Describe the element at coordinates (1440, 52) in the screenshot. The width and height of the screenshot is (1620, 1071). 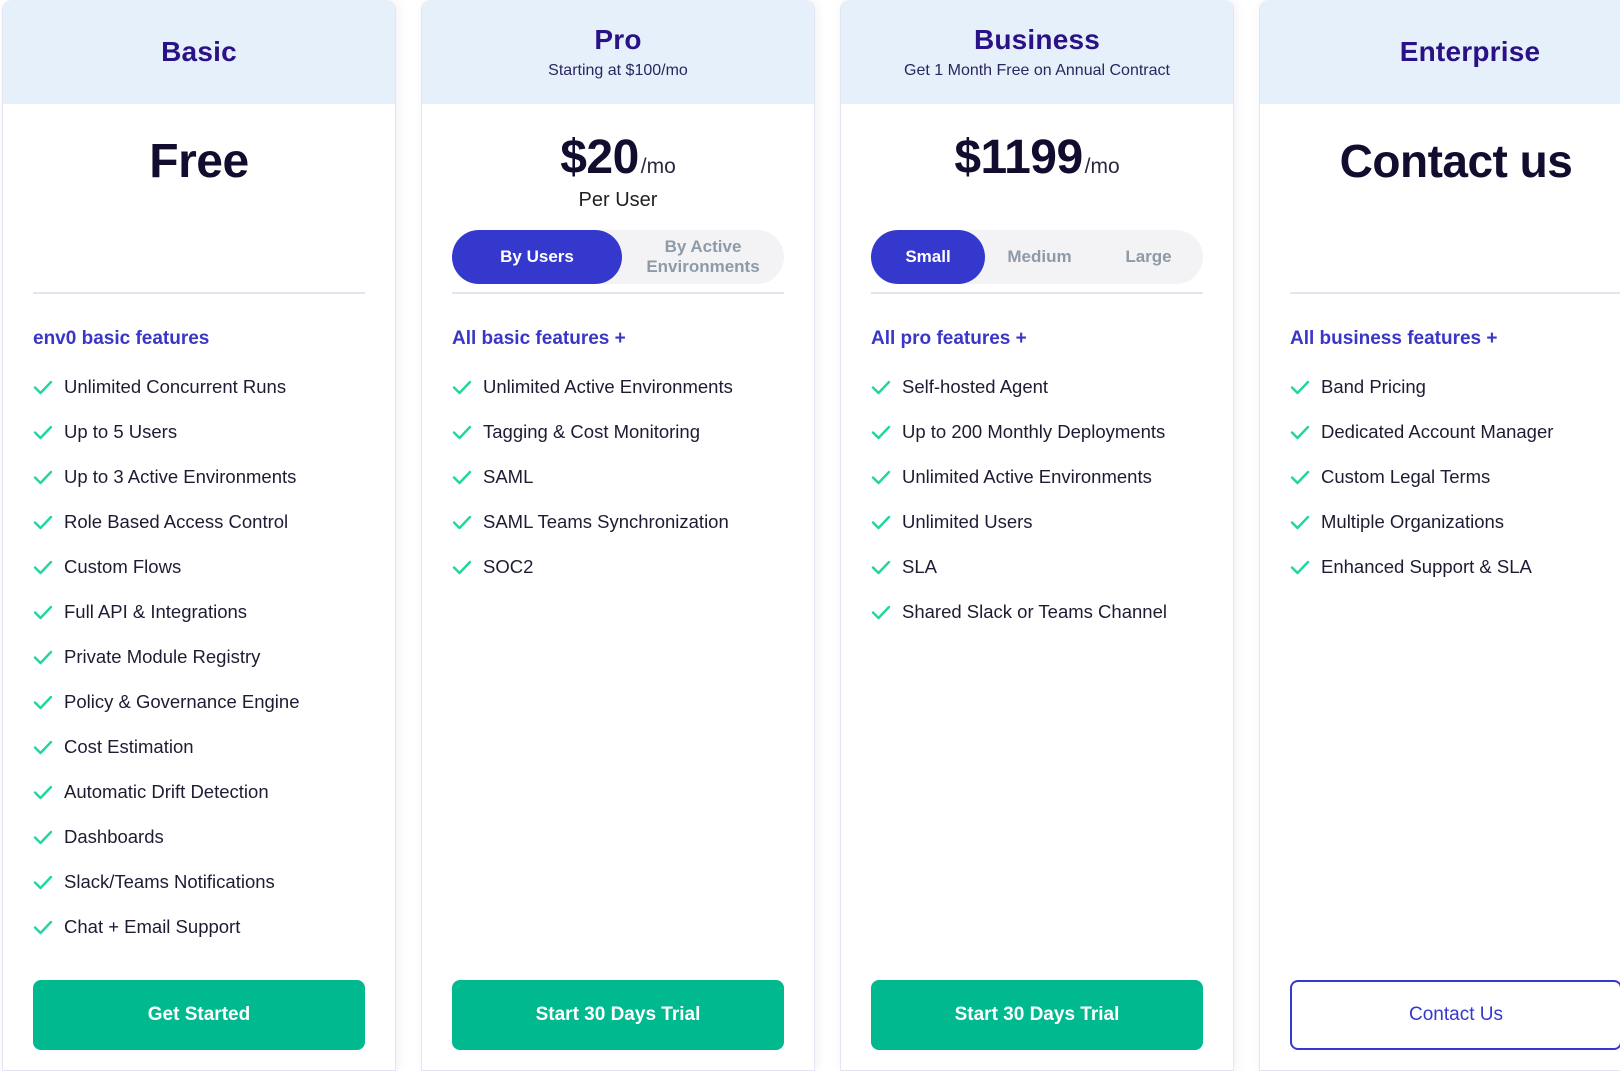
I see `plan-header: Enterprise` at that location.